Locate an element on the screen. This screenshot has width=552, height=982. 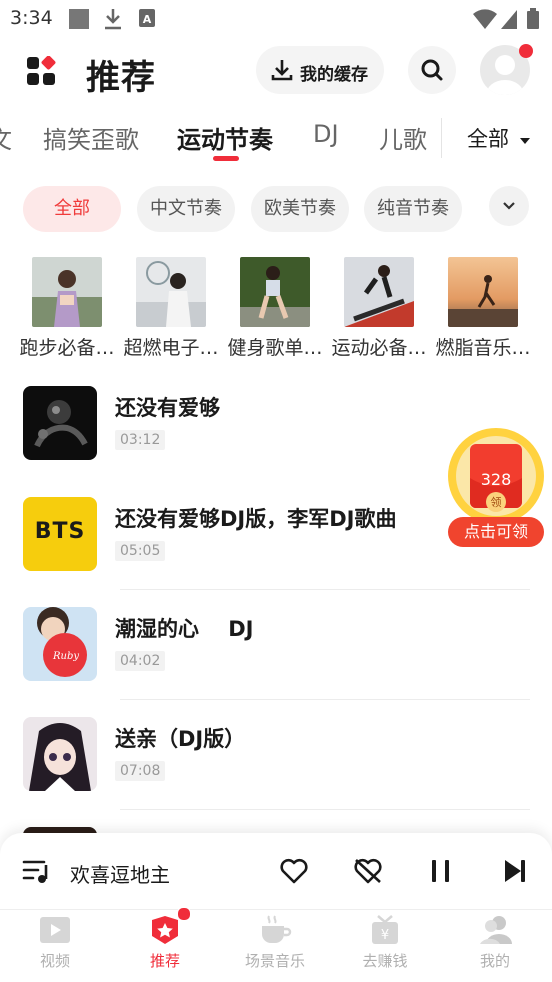
nav-recommend: 推荐 is located at coordinates (165, 944).